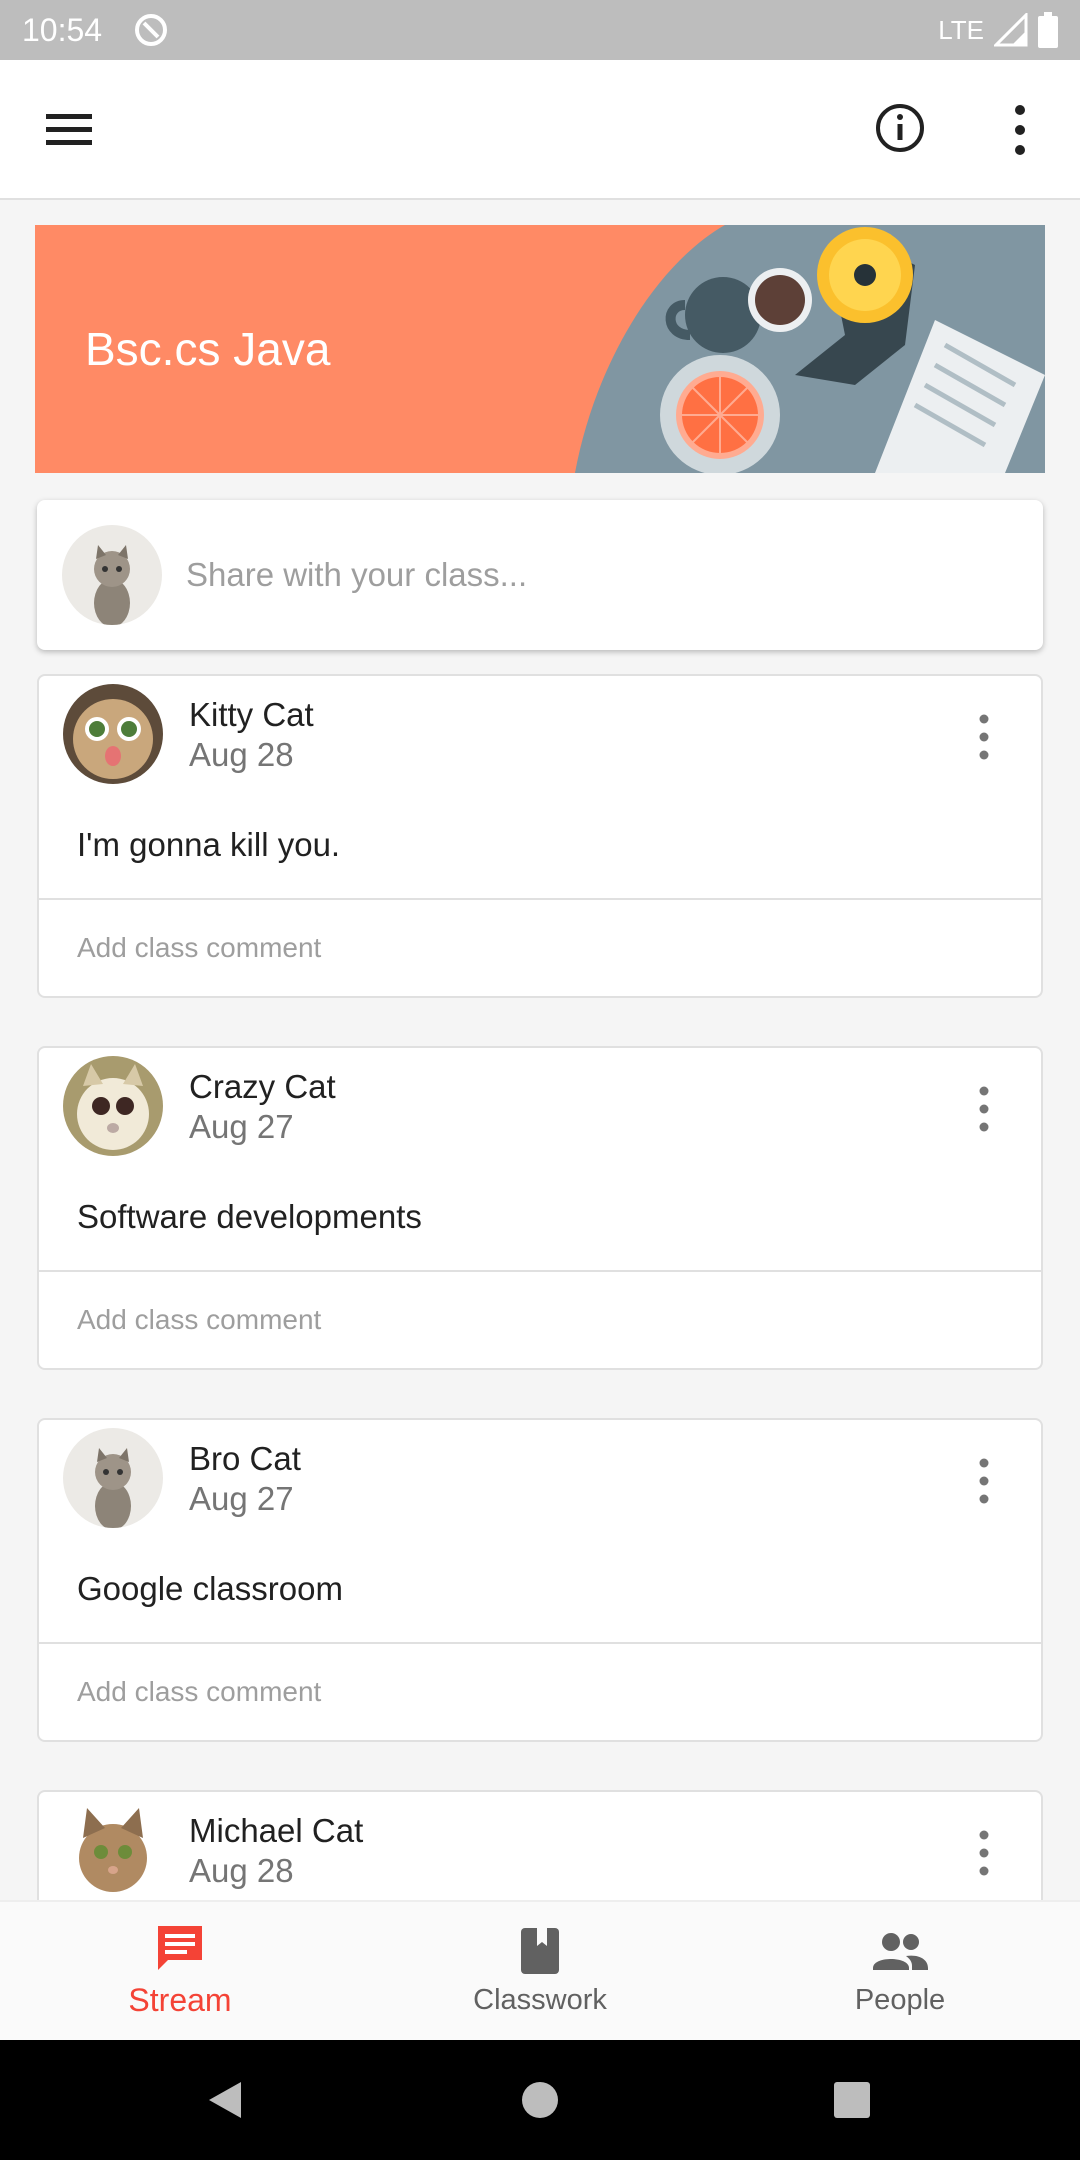  What do you see at coordinates (900, 1971) in the screenshot?
I see `tab-people: People` at bounding box center [900, 1971].